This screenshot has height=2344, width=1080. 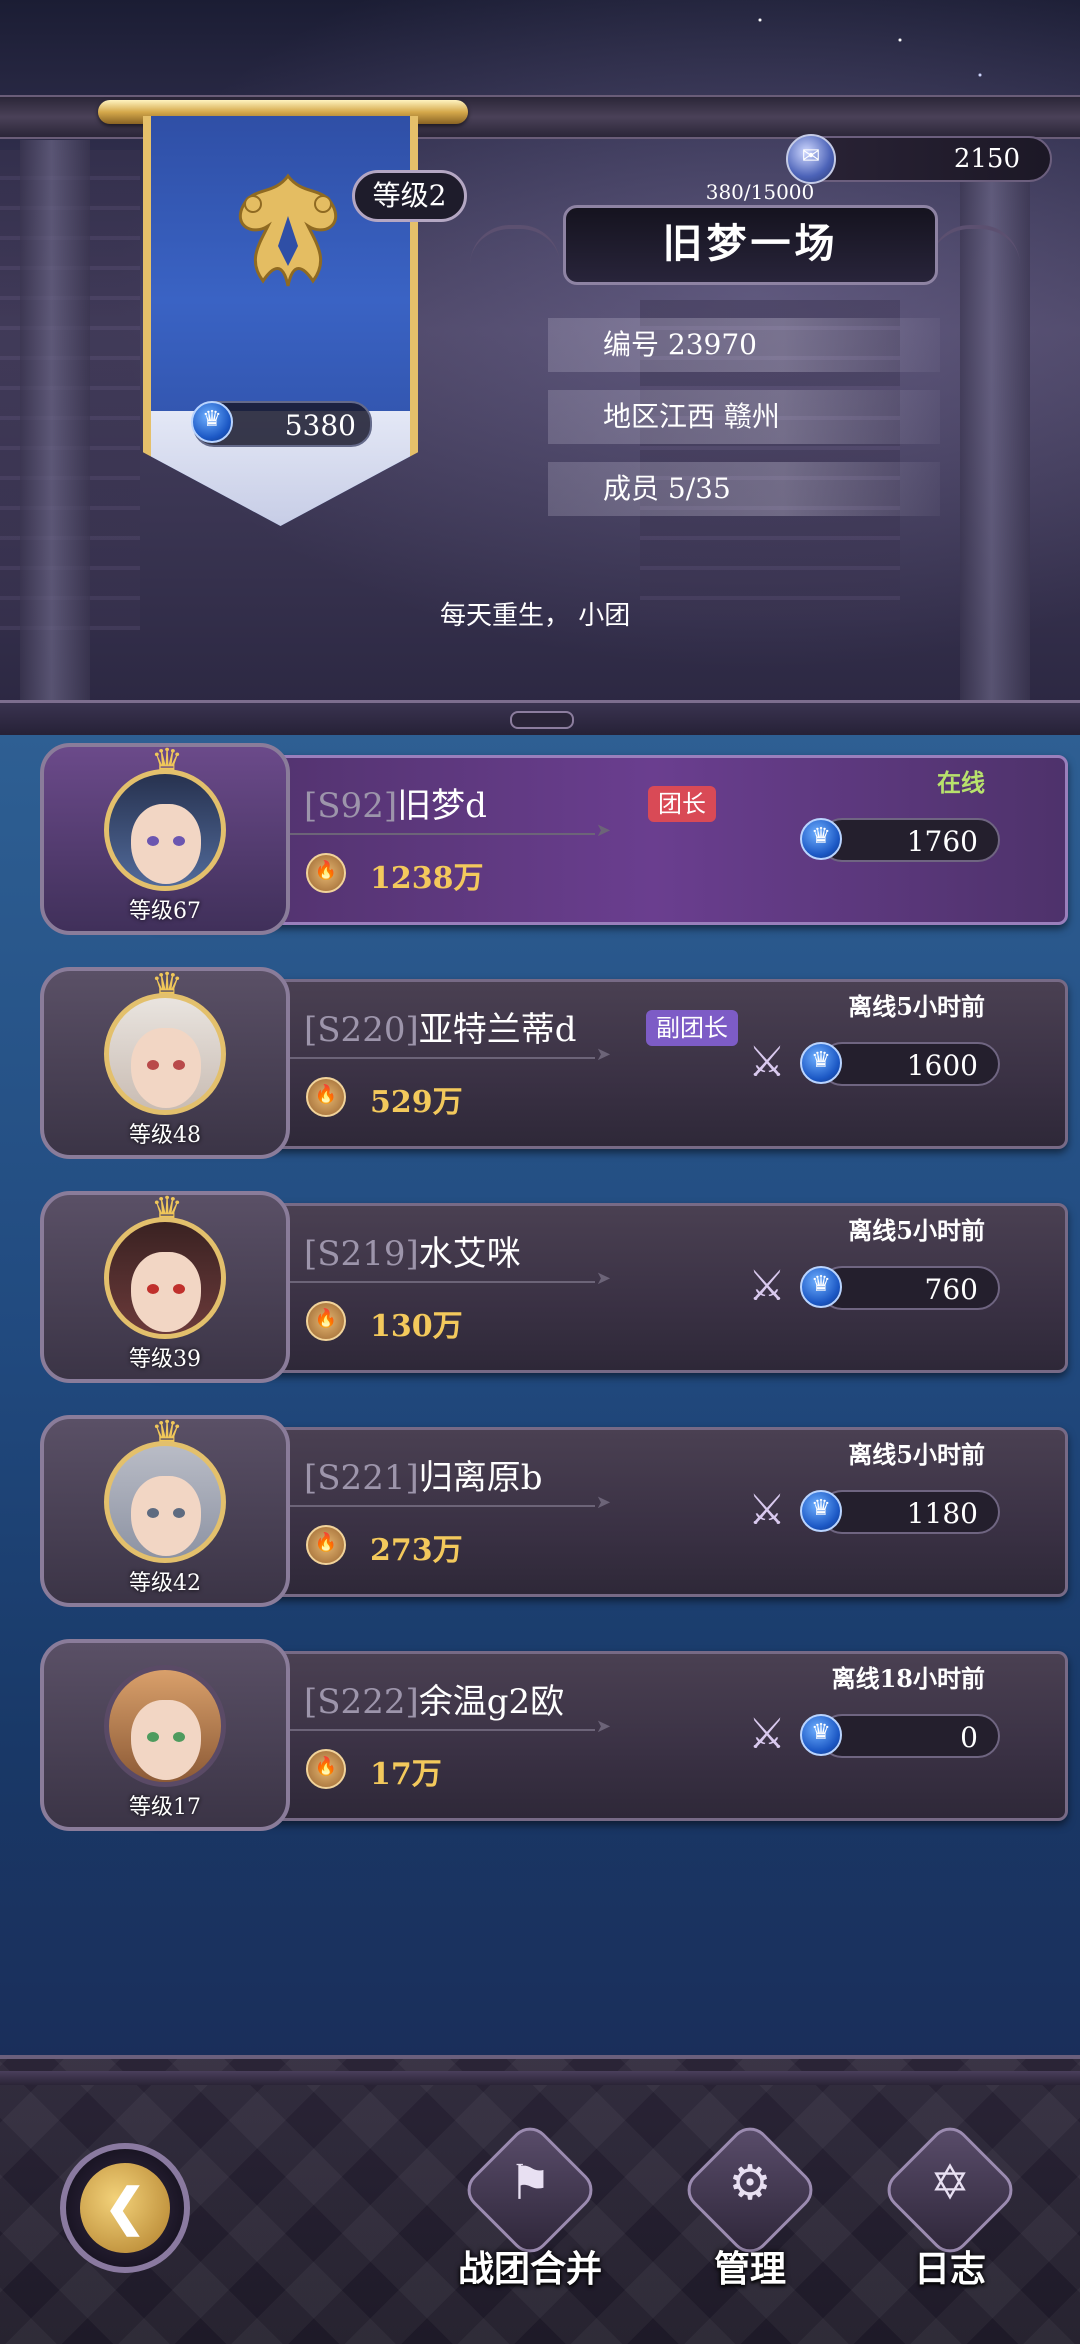 What do you see at coordinates (416, 1550) in the screenshot?
I see `member-power: 273万` at bounding box center [416, 1550].